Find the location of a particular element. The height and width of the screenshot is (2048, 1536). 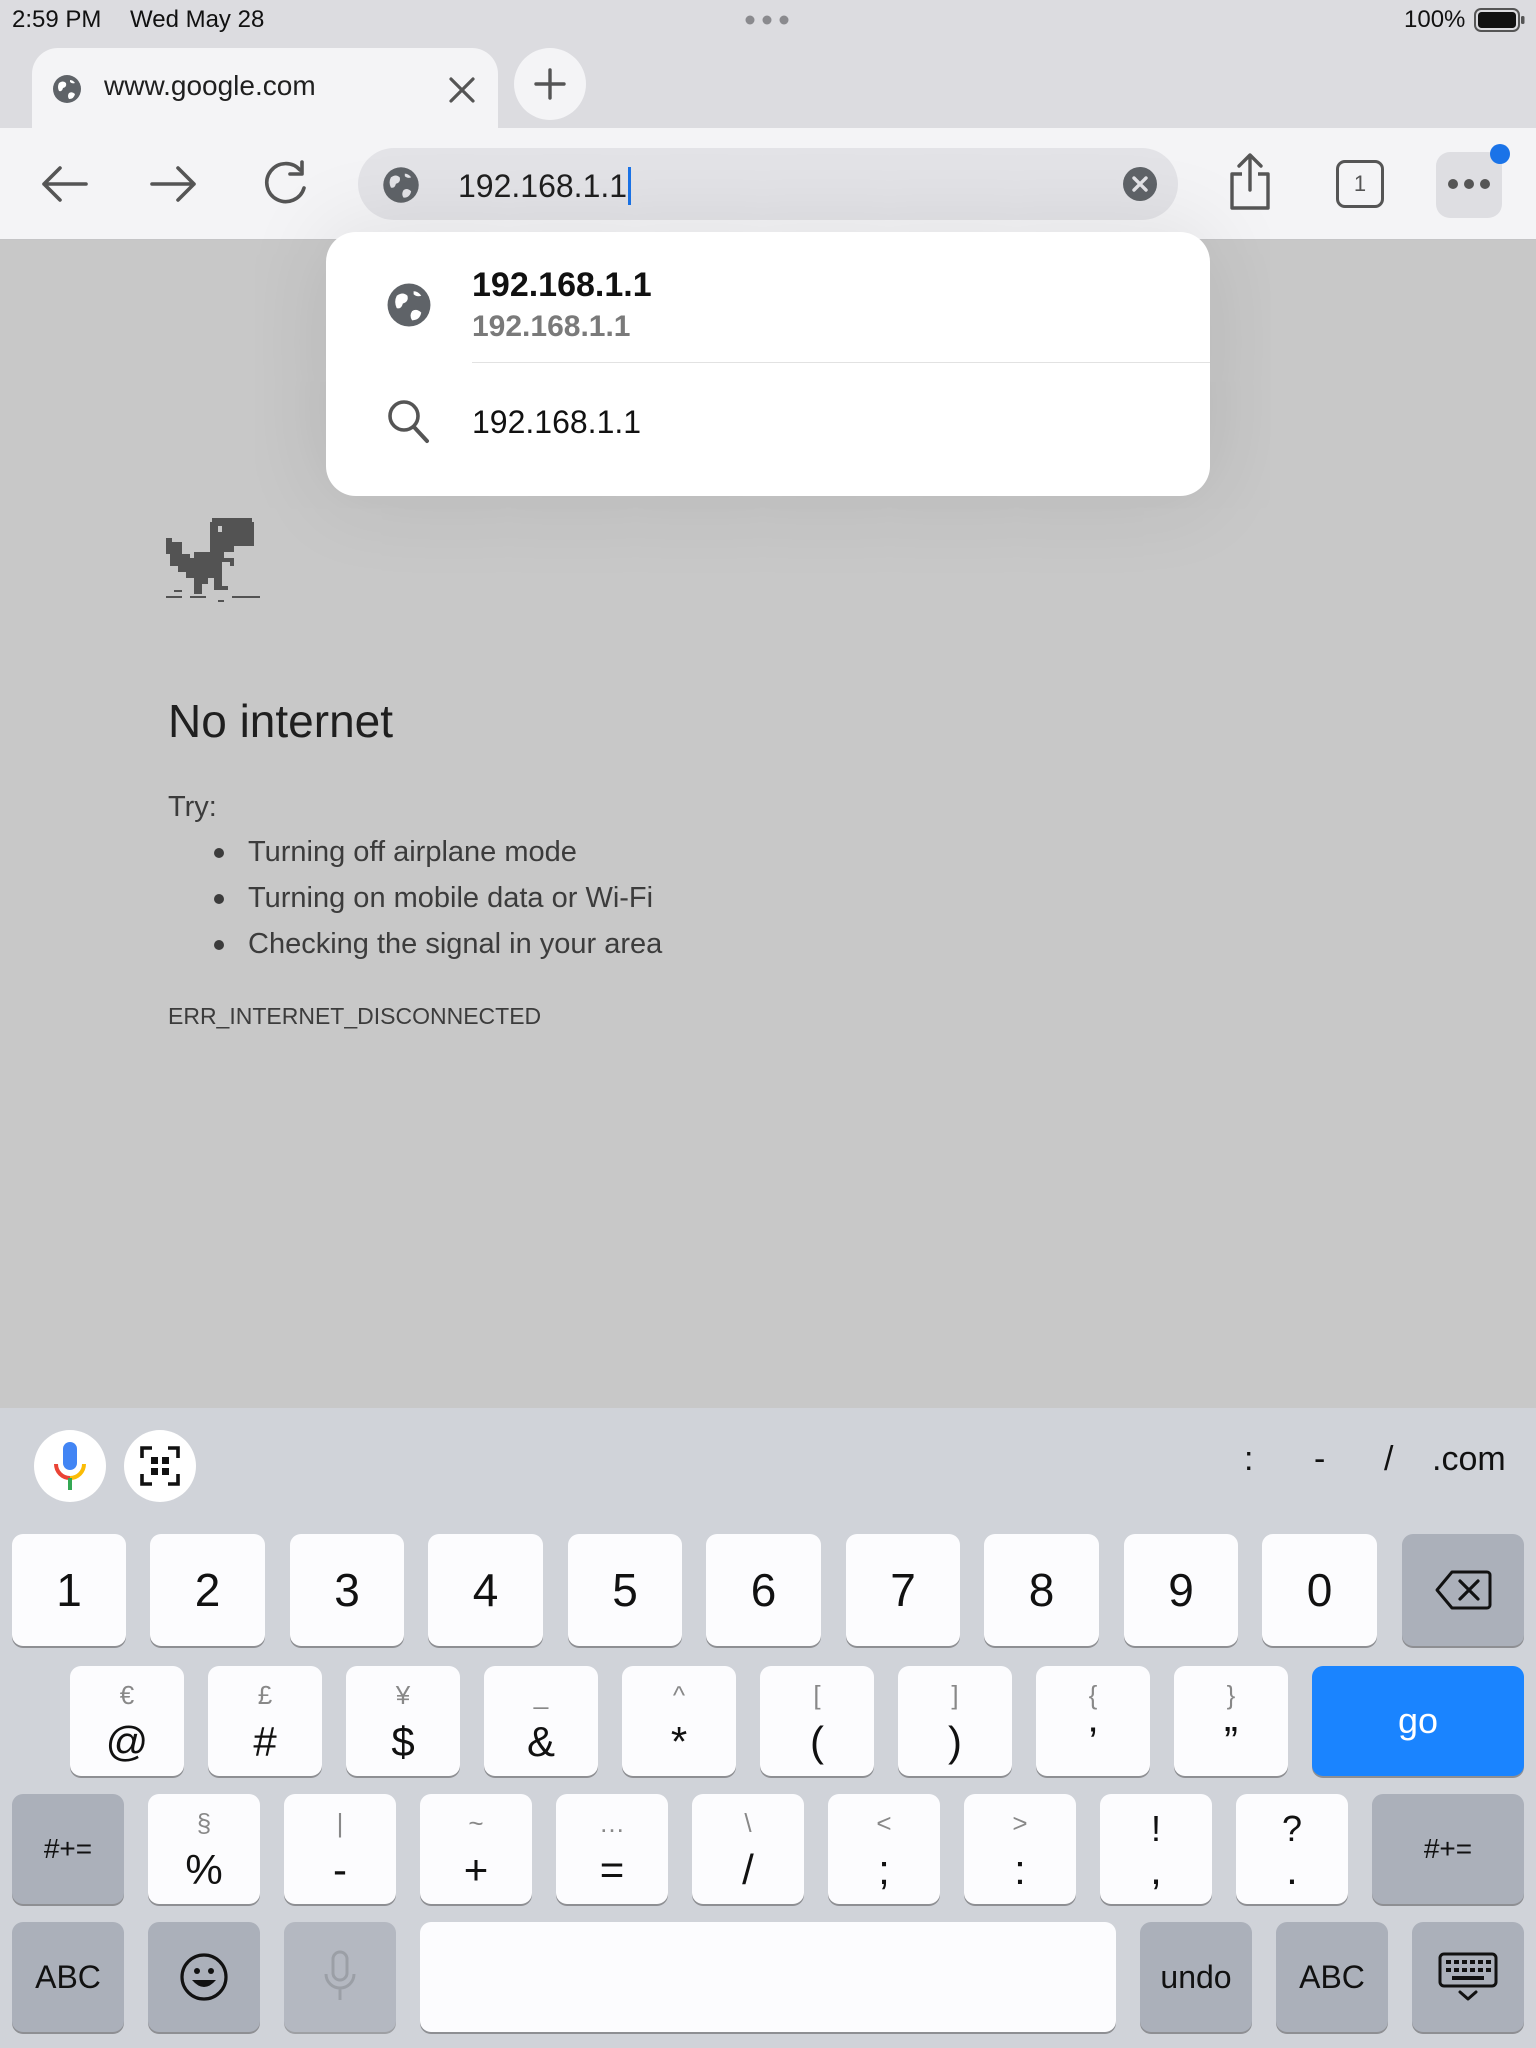

key-at: € @ is located at coordinates (127, 1721).